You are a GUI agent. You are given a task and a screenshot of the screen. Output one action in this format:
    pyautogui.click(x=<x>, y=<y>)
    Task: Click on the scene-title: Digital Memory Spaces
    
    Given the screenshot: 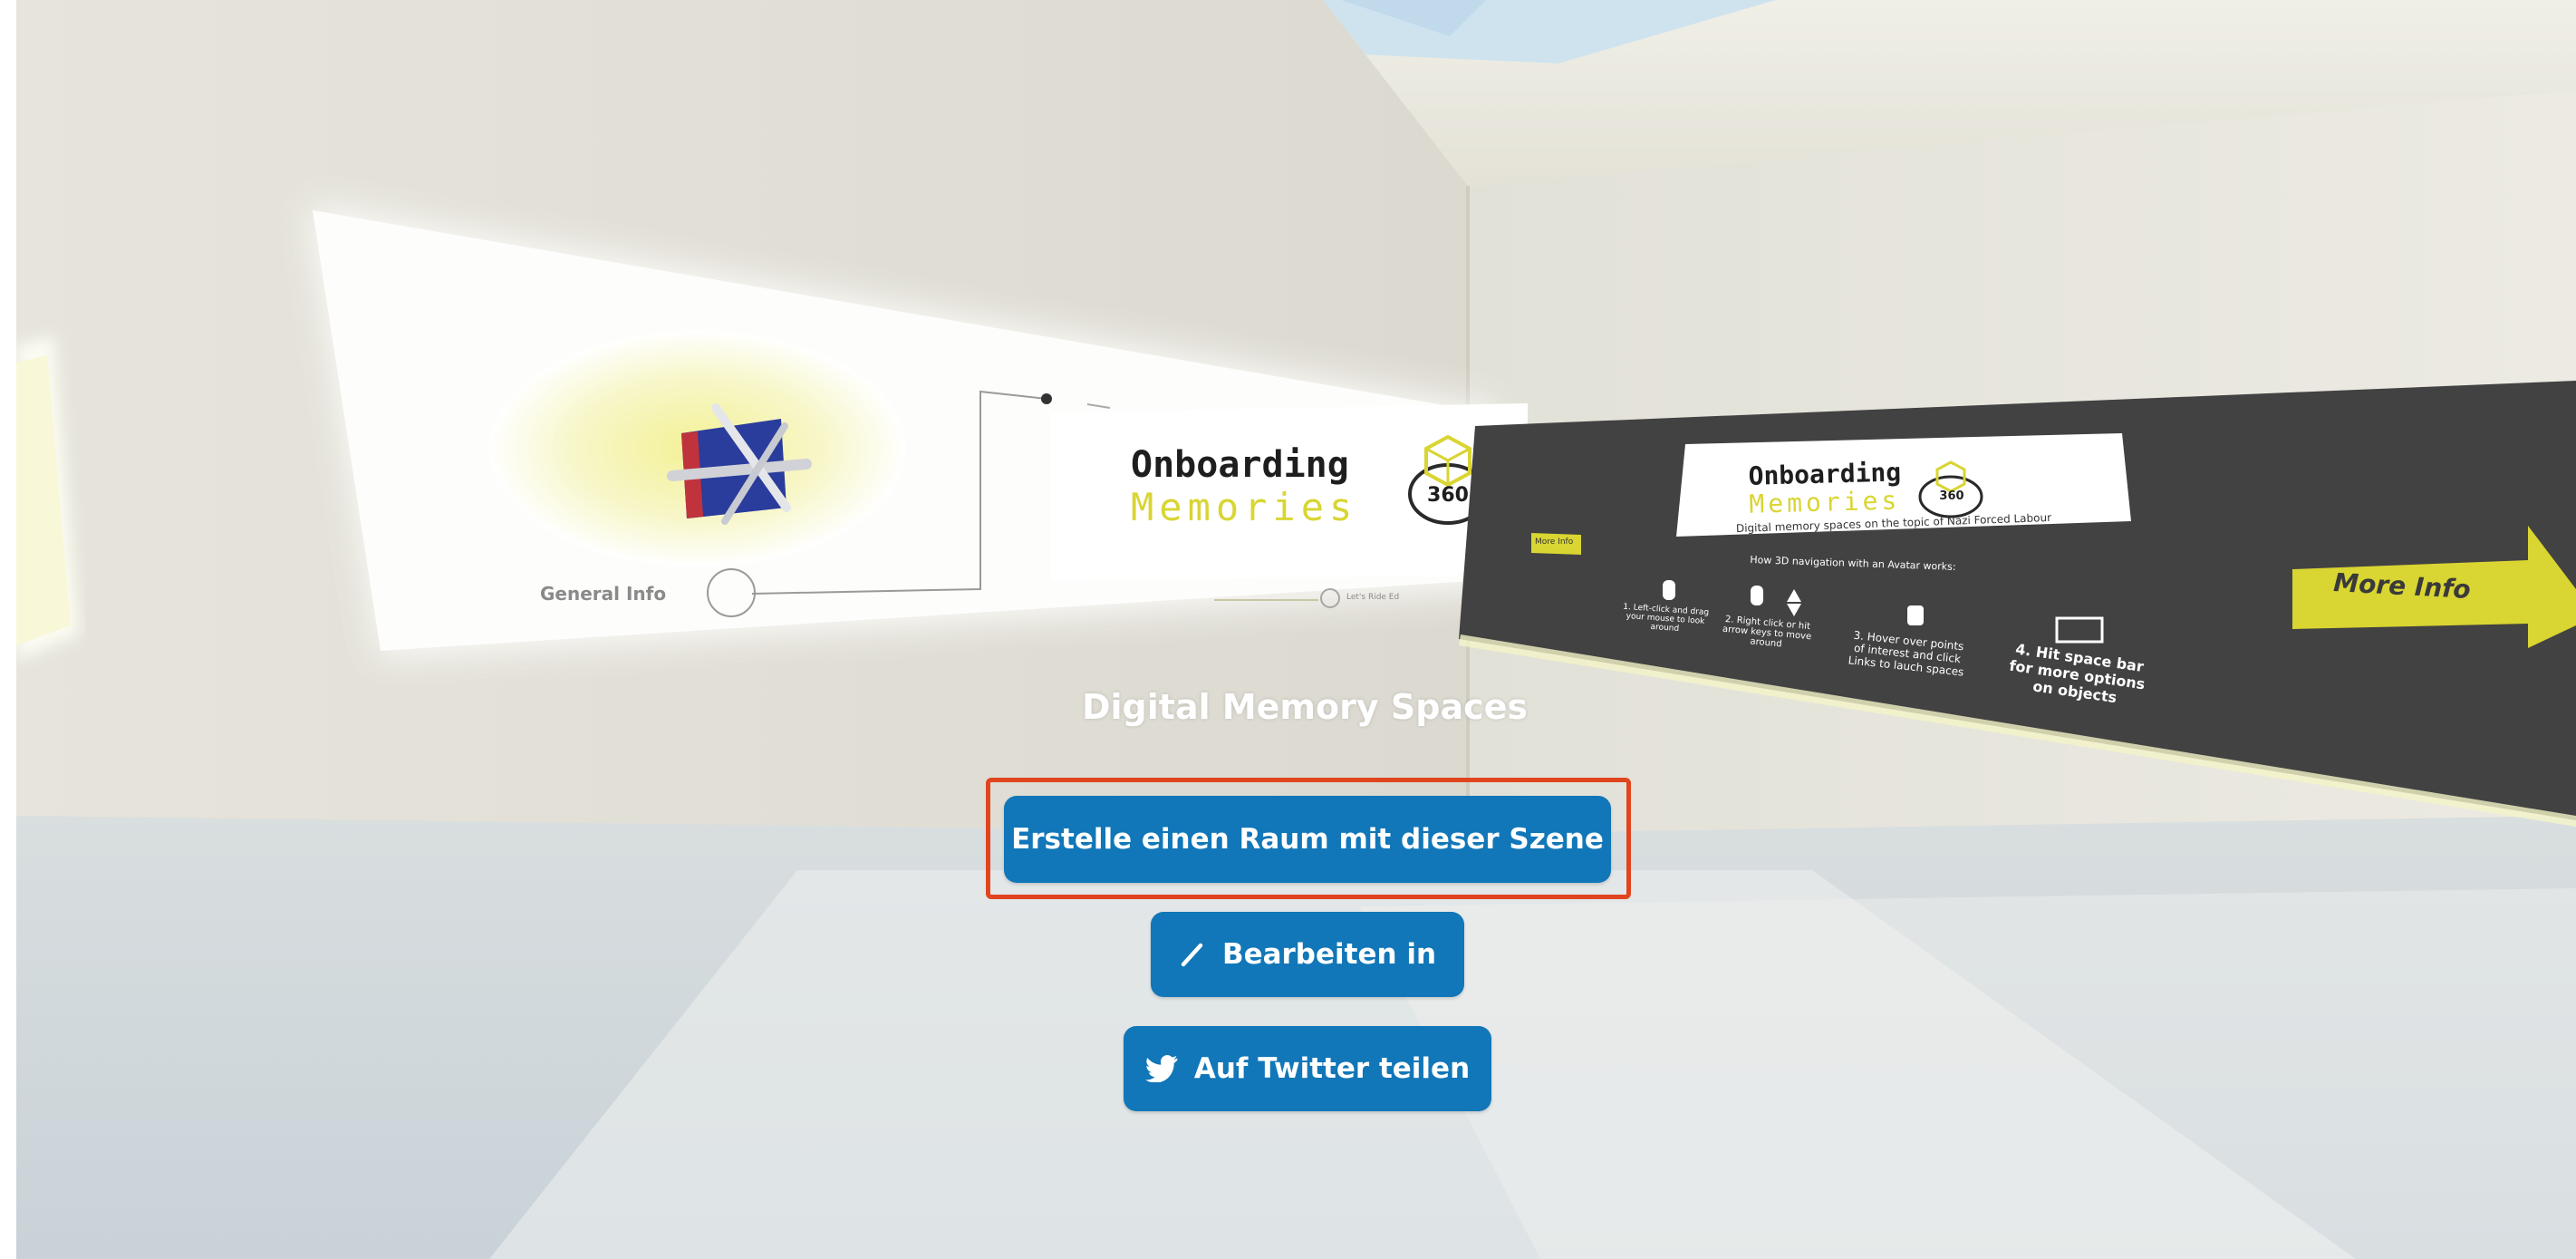 What is the action you would take?
    pyautogui.click(x=1304, y=707)
    